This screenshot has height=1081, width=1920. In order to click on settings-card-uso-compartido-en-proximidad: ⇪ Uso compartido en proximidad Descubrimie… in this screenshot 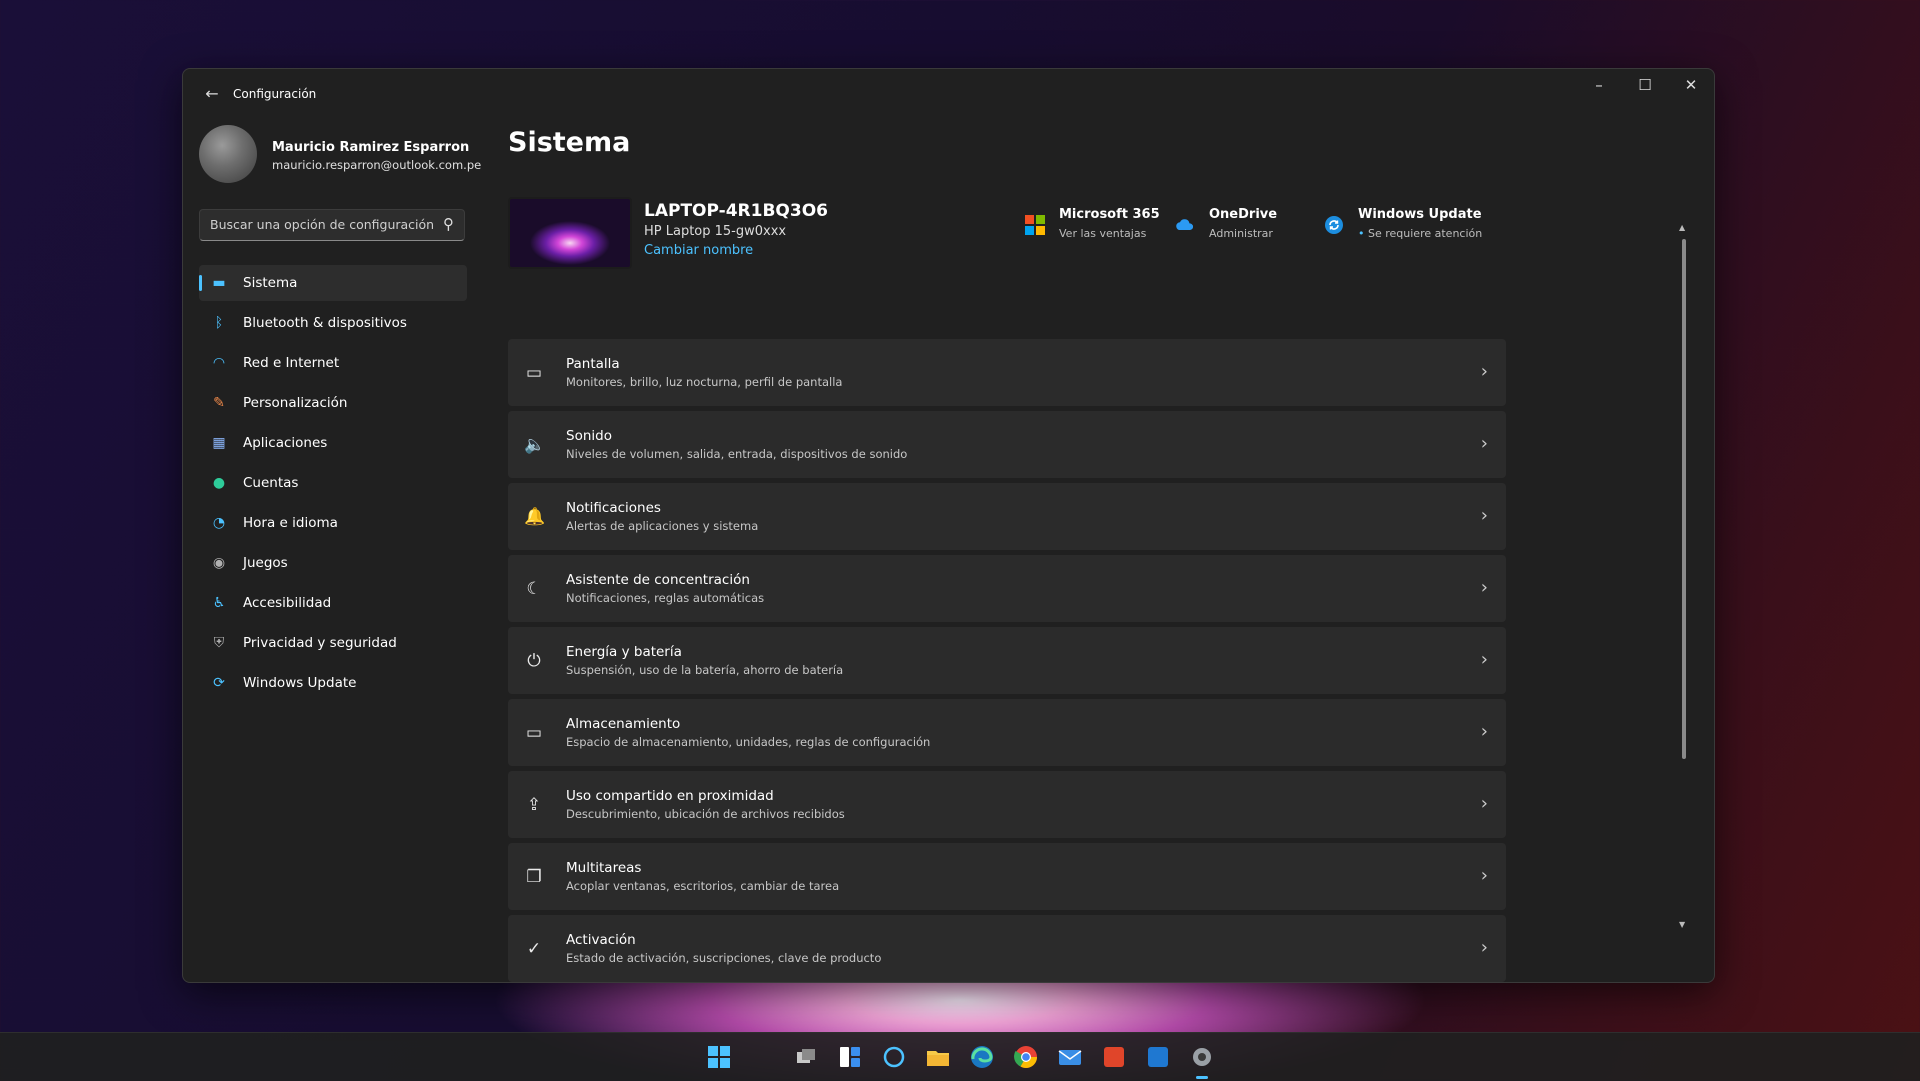, I will do `click(1007, 804)`.